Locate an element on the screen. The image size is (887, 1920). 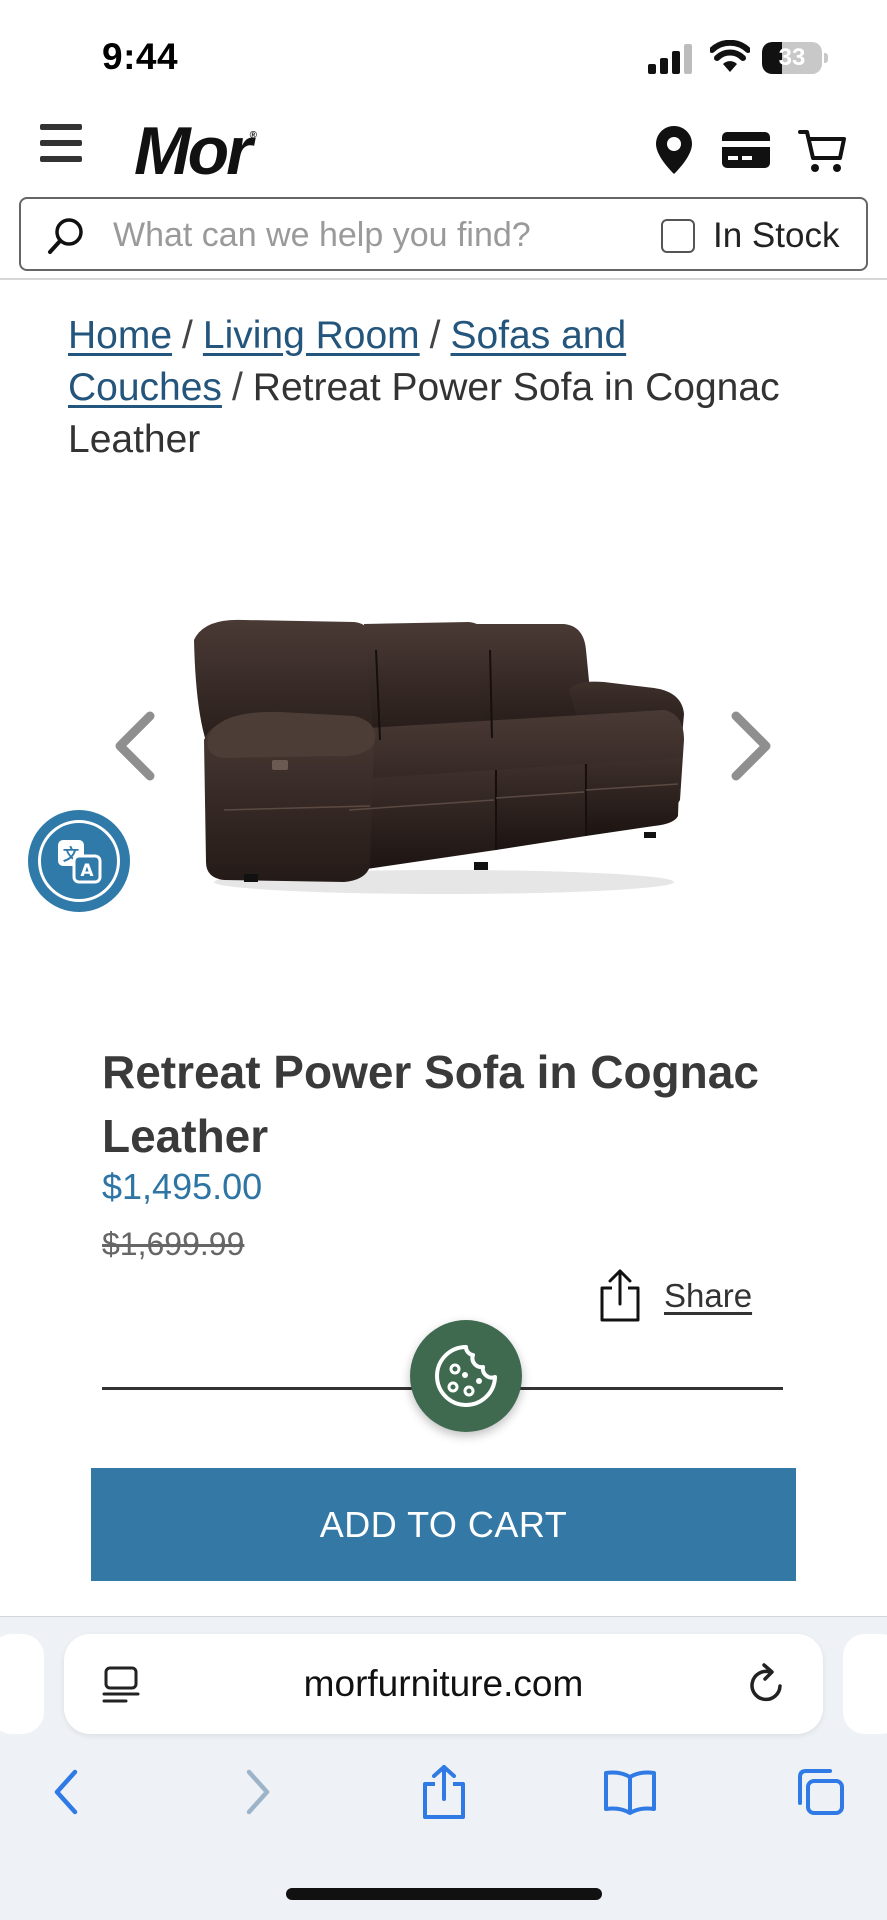
location-pin-icon is located at coordinates (674, 150).